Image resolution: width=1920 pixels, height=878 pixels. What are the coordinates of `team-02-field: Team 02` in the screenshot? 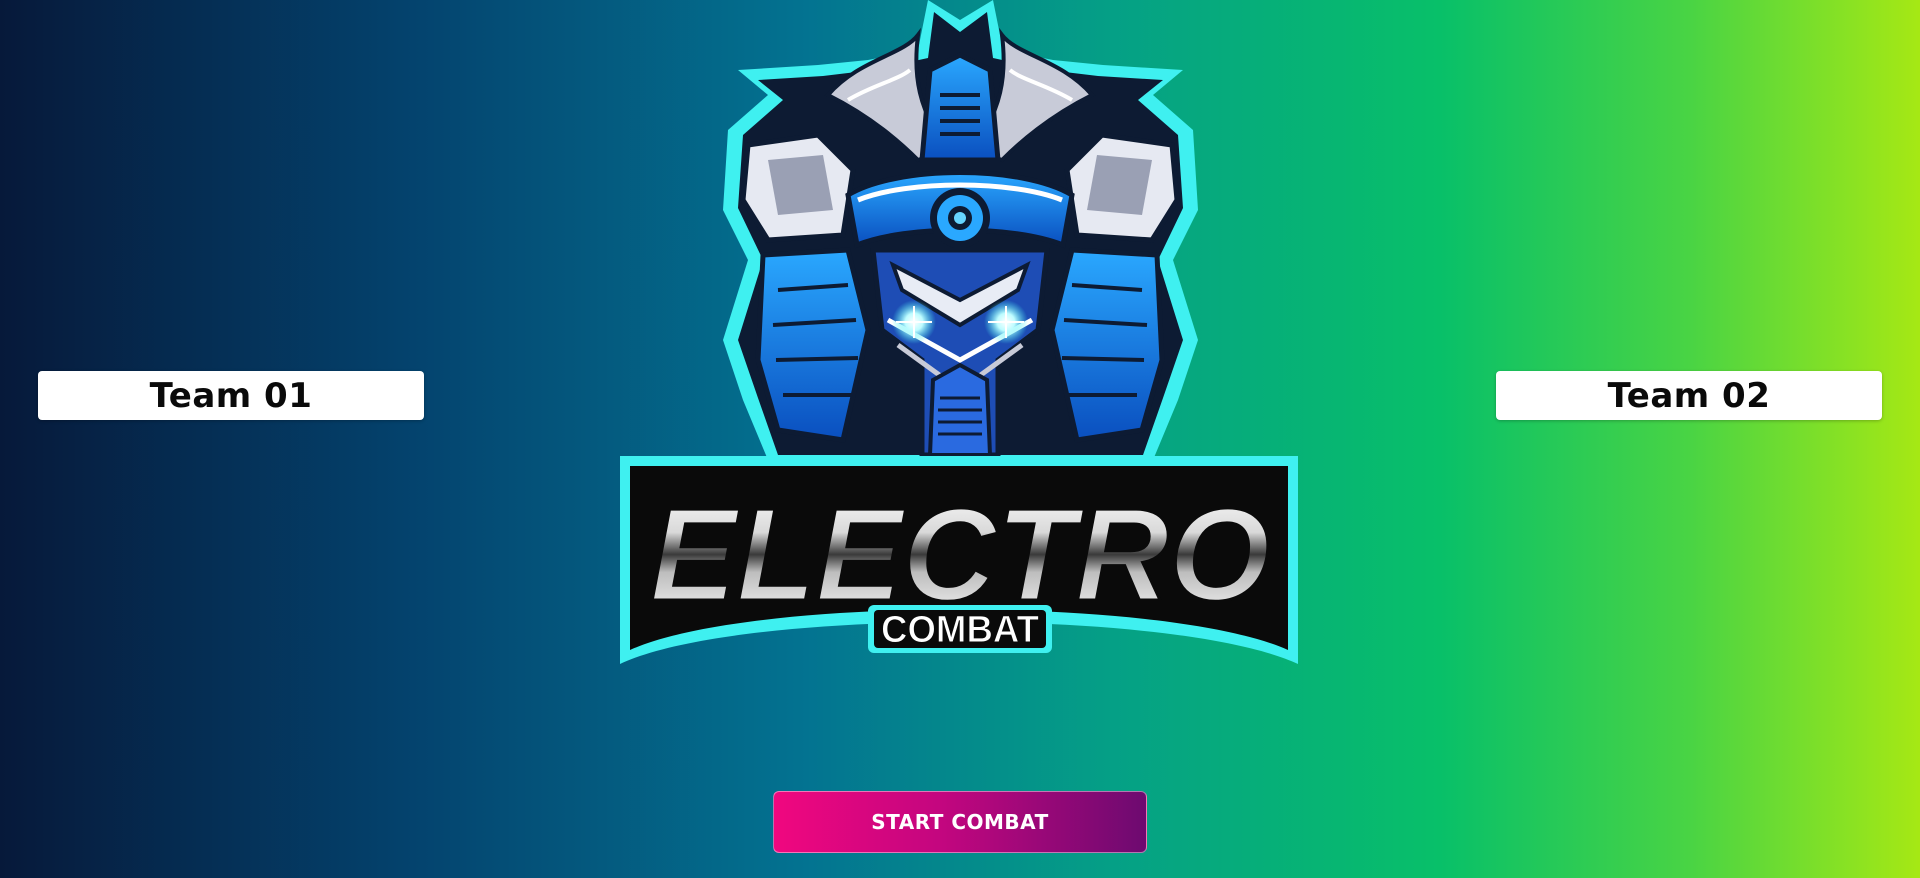 It's located at (1689, 395).